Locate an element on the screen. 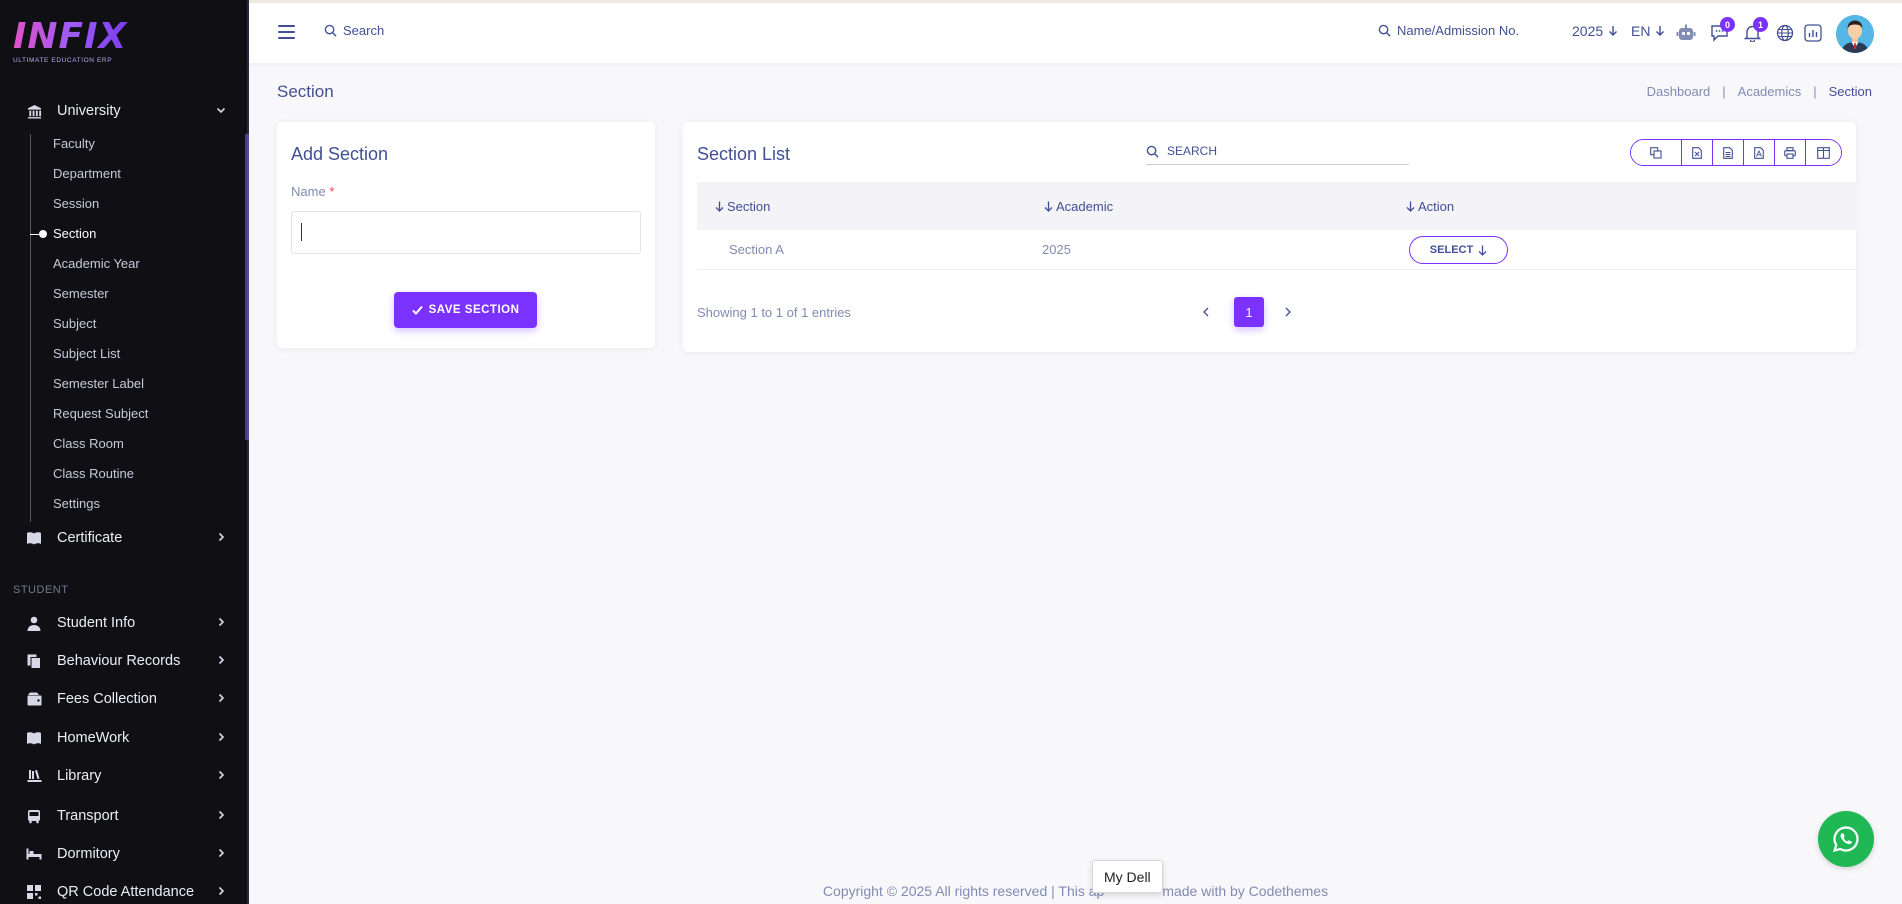 This screenshot has height=904, width=1902. year-dropdown: 2025 is located at coordinates (1595, 31).